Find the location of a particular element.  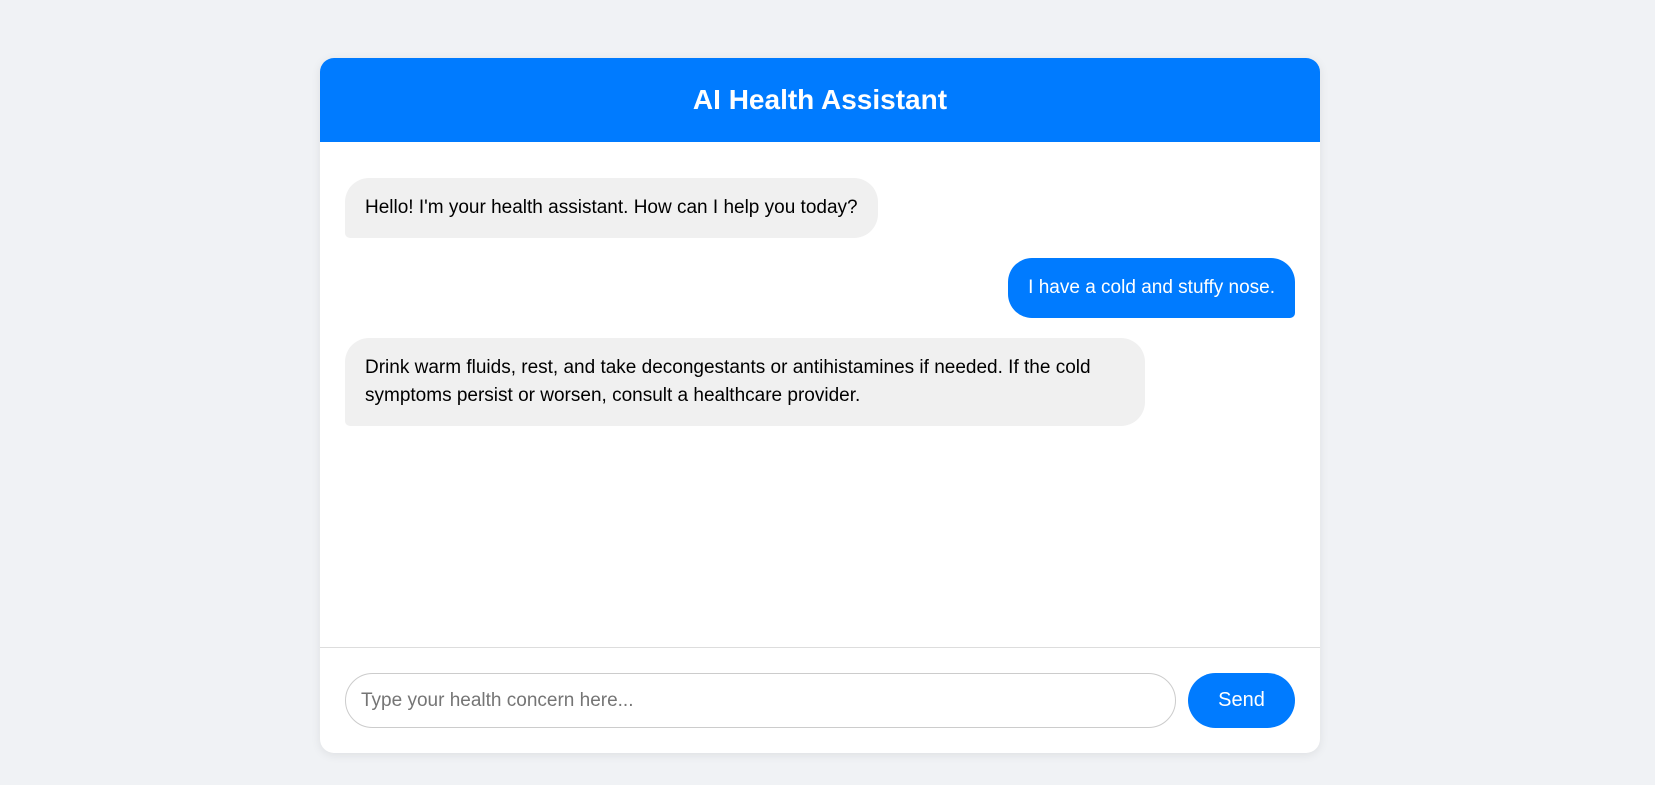

chat-header: AI Health Assistant is located at coordinates (820, 100).